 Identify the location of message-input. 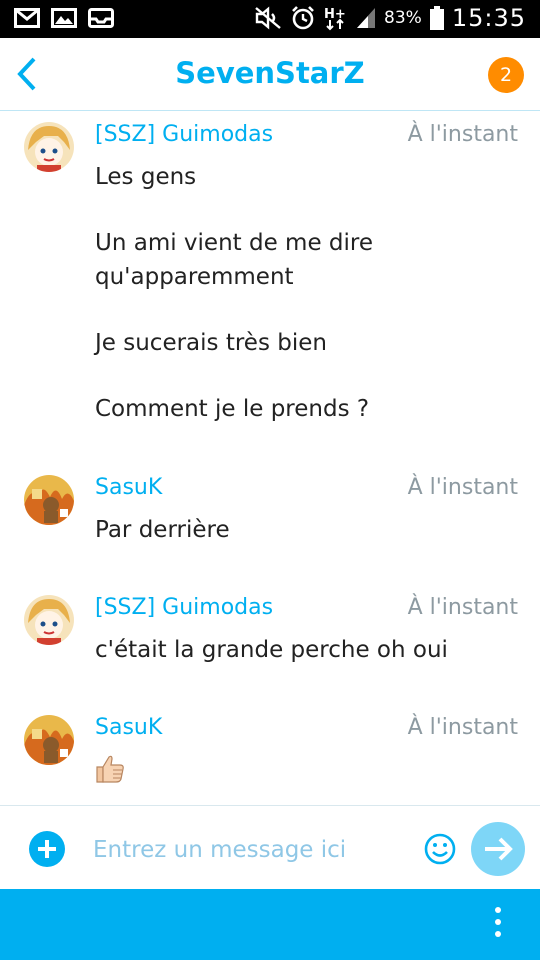
(248, 850).